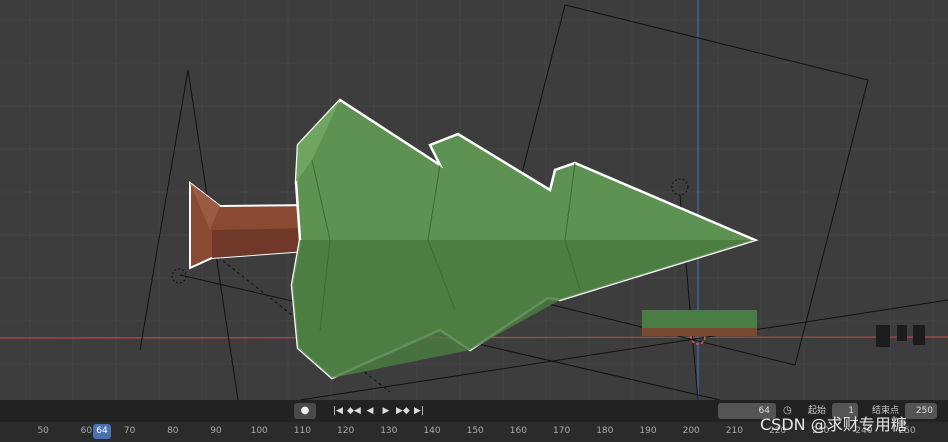 This screenshot has height=442, width=948. I want to click on ruler-tick: 100, so click(259, 431).